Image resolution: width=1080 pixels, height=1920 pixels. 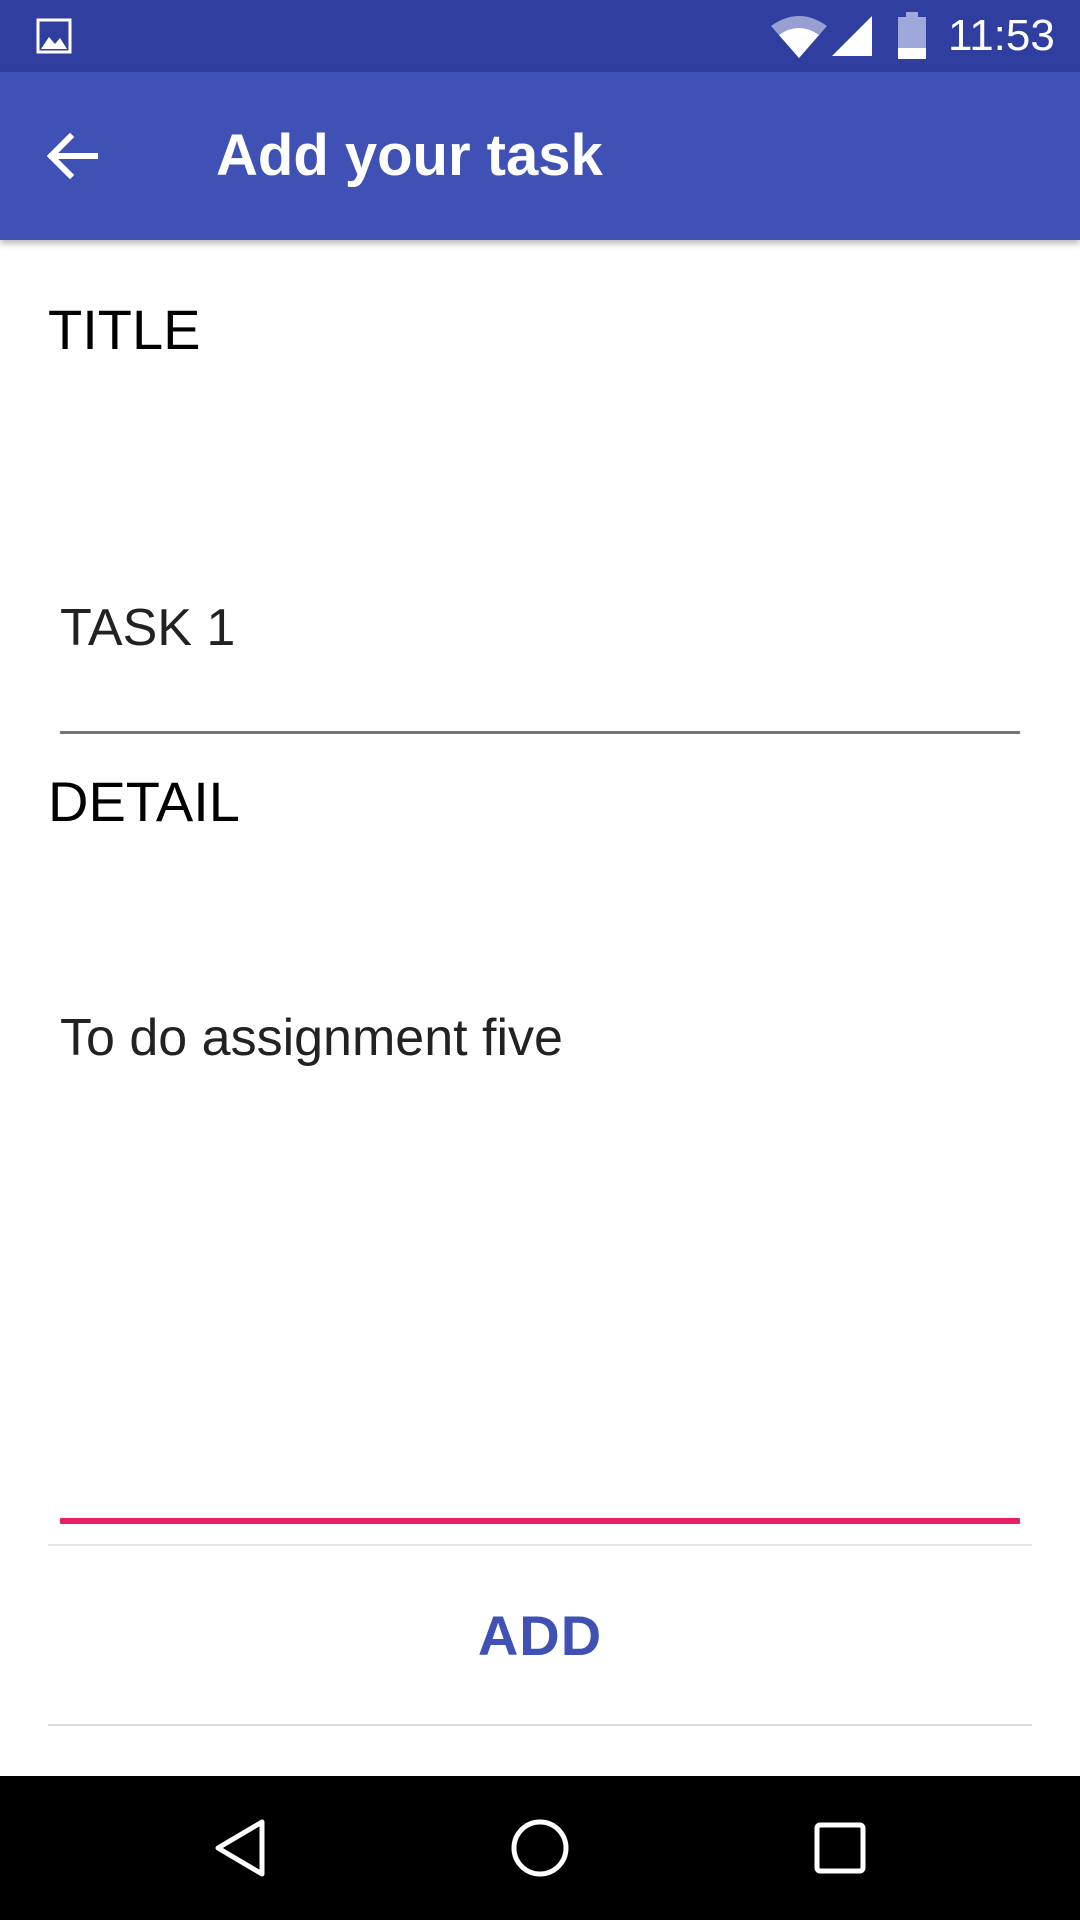 I want to click on title-input-underline, so click(x=540, y=732).